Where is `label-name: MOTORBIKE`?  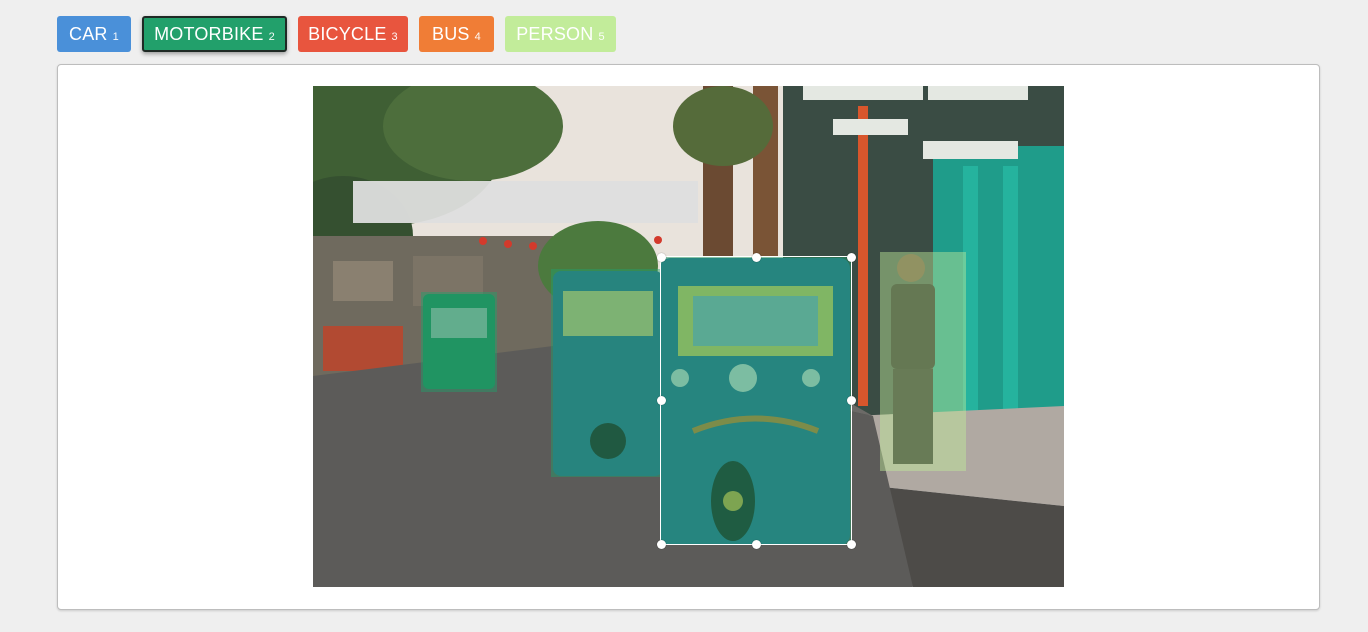
label-name: MOTORBIKE is located at coordinates (209, 34).